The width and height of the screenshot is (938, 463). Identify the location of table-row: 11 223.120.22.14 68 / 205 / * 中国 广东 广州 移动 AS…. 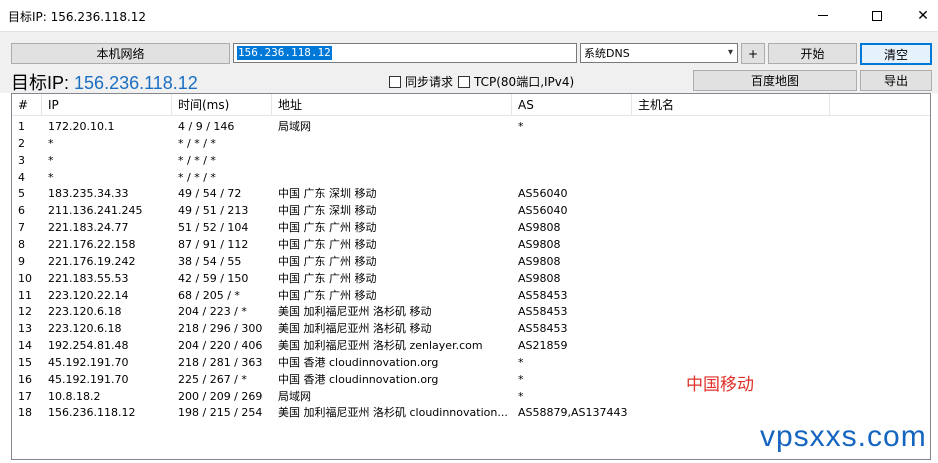
(471, 295).